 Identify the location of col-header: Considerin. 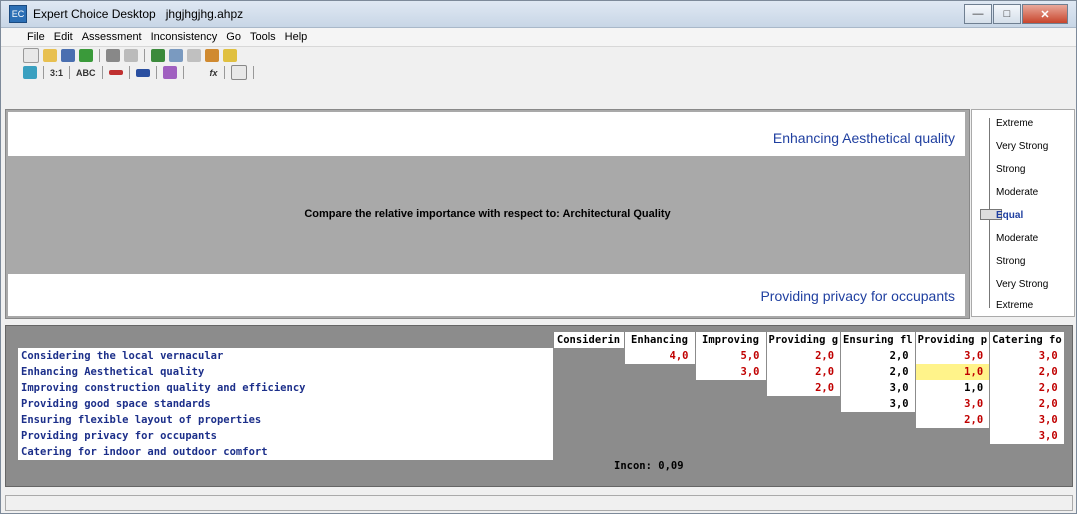
(588, 340).